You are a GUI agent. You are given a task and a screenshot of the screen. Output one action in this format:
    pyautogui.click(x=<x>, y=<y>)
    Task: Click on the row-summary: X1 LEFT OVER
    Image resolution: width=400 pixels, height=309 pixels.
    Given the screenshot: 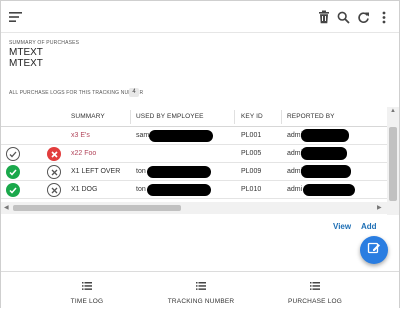 What is the action you would take?
    pyautogui.click(x=96, y=171)
    